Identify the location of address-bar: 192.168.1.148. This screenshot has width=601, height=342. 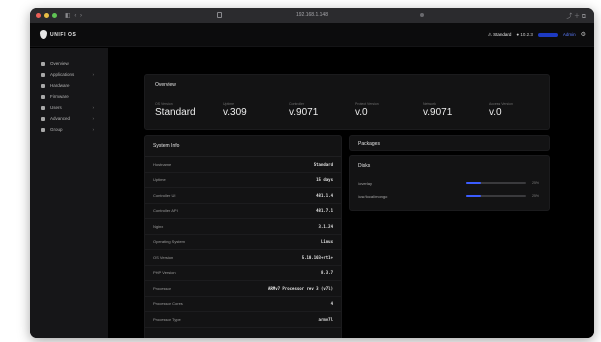
(312, 15).